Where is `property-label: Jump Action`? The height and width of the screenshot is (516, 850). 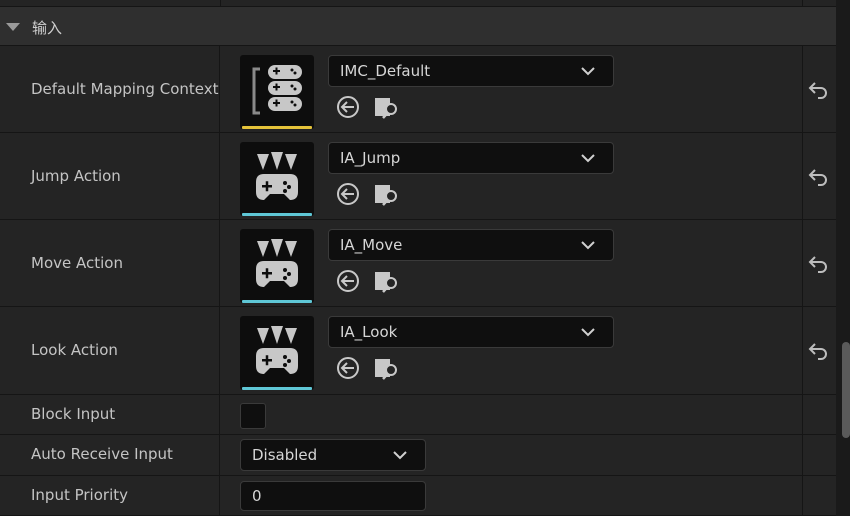 property-label: Jump Action is located at coordinates (76, 176).